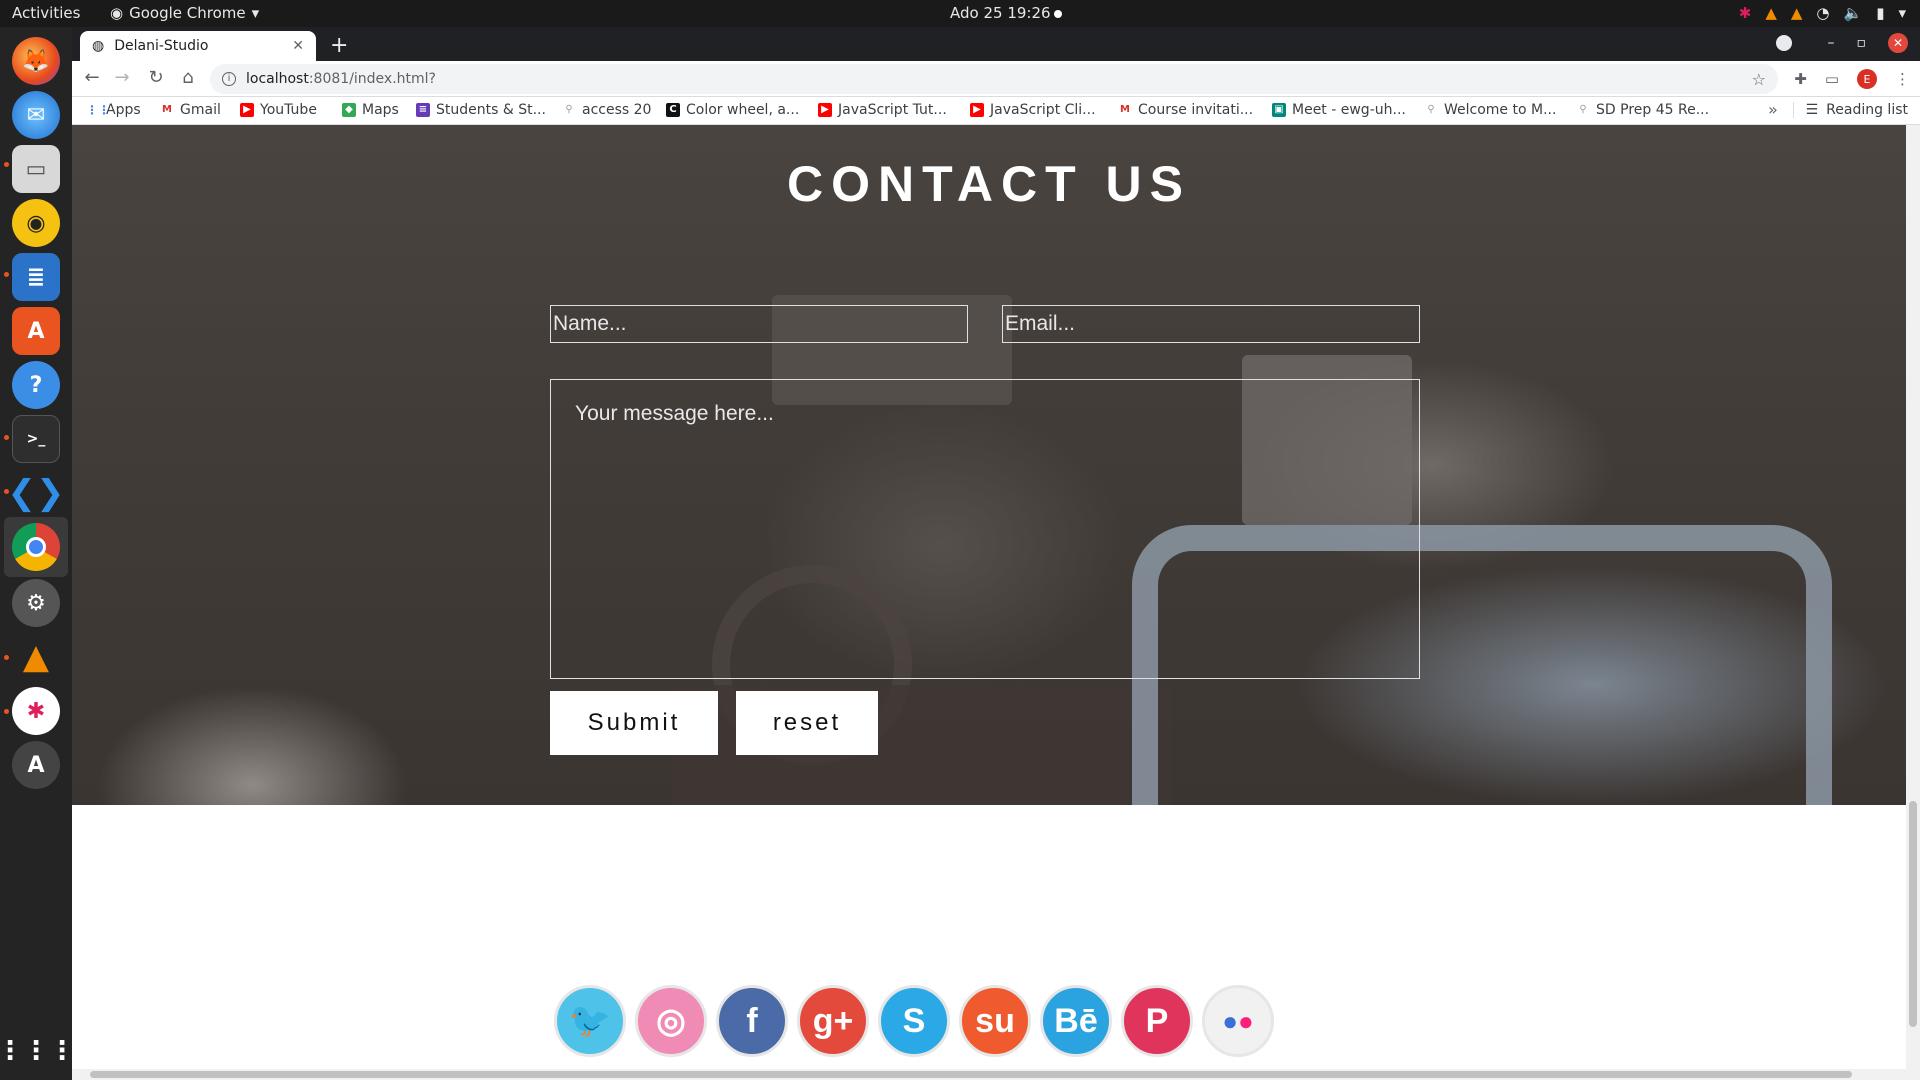  Describe the element at coordinates (36, 223) in the screenshot. I see `rhythmbox-icon: ◉` at that location.